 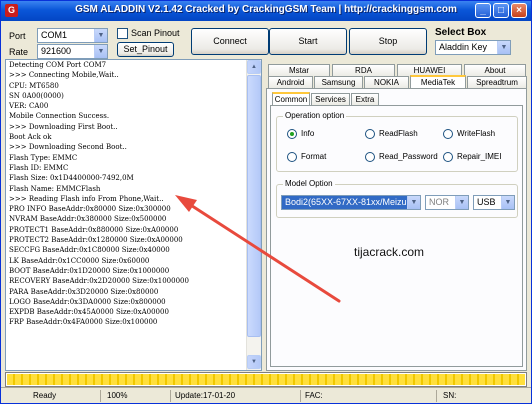 What do you see at coordinates (346, 202) in the screenshot?
I see `model-value: Bodi2(65XX-67XX-81xx/Meizu,nc` at bounding box center [346, 202].